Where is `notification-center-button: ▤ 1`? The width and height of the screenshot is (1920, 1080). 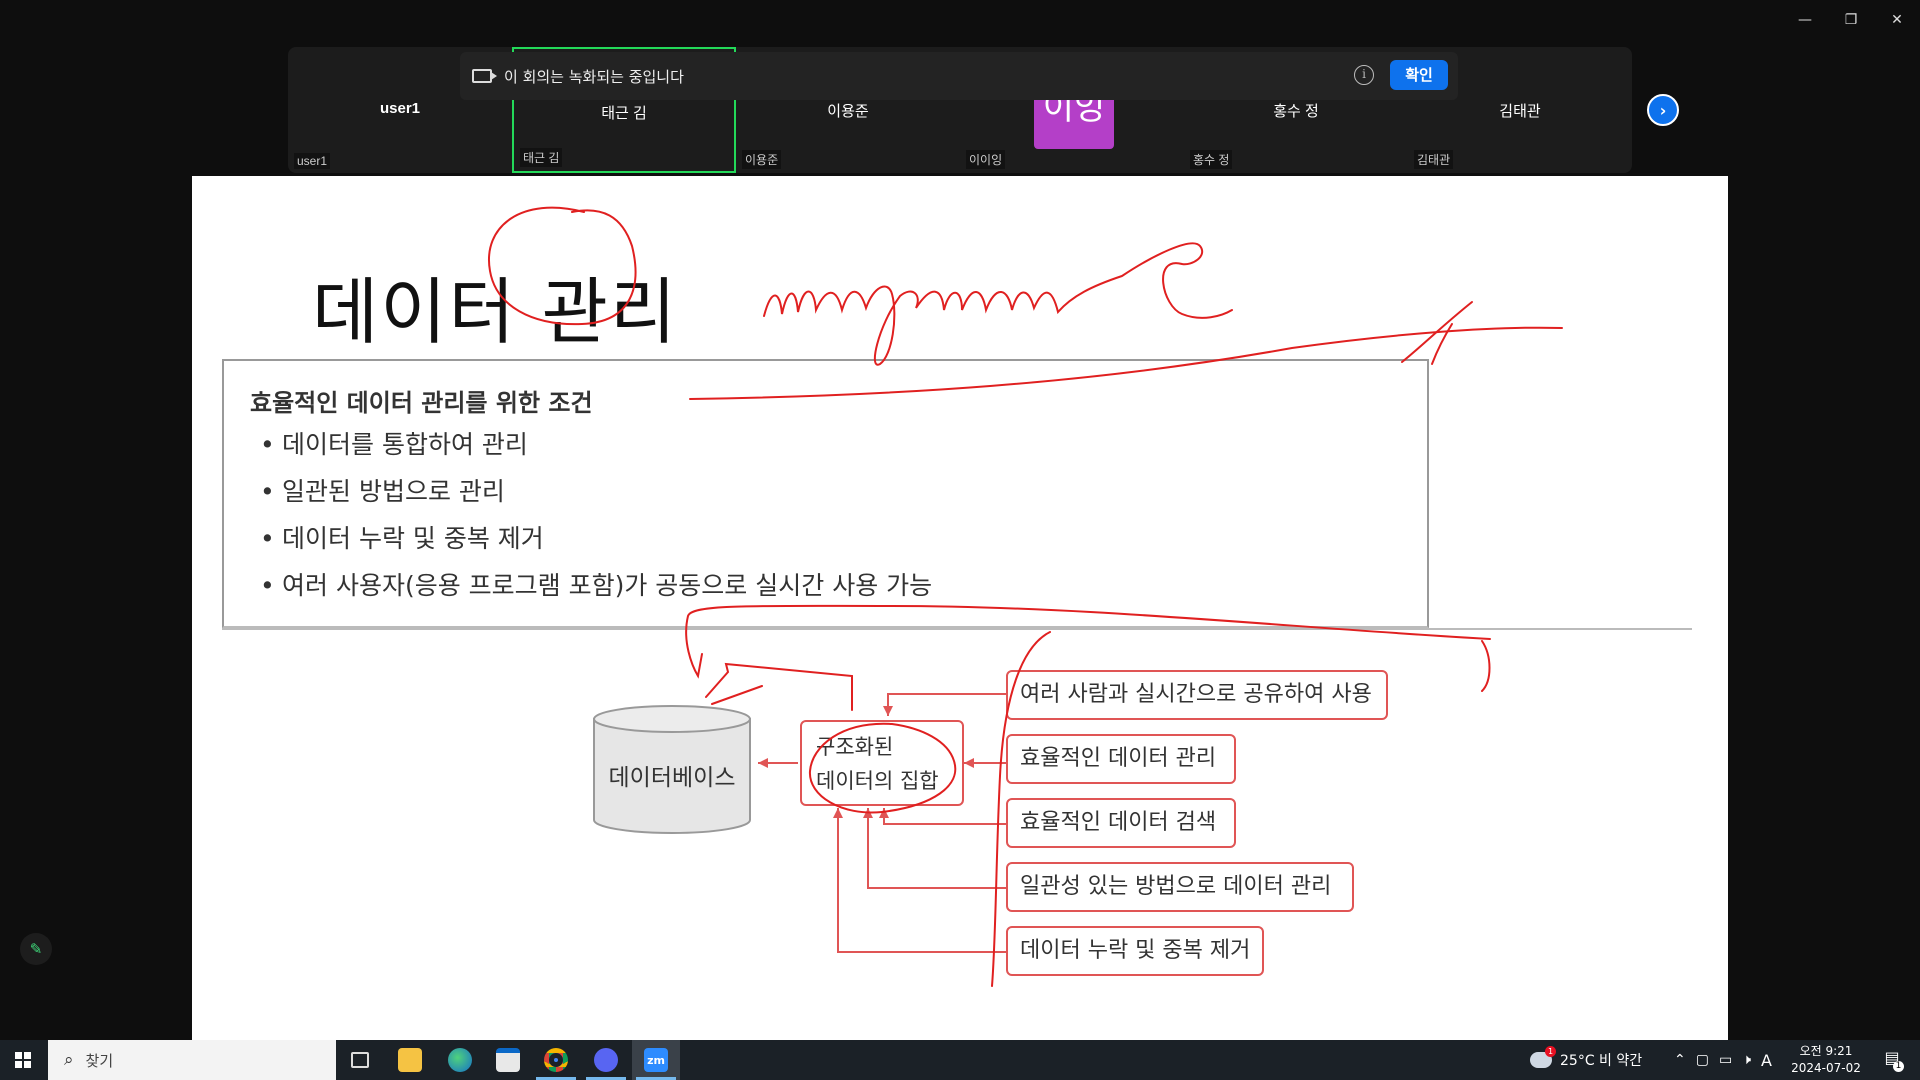
notification-center-button: ▤ 1 is located at coordinates (1892, 1060).